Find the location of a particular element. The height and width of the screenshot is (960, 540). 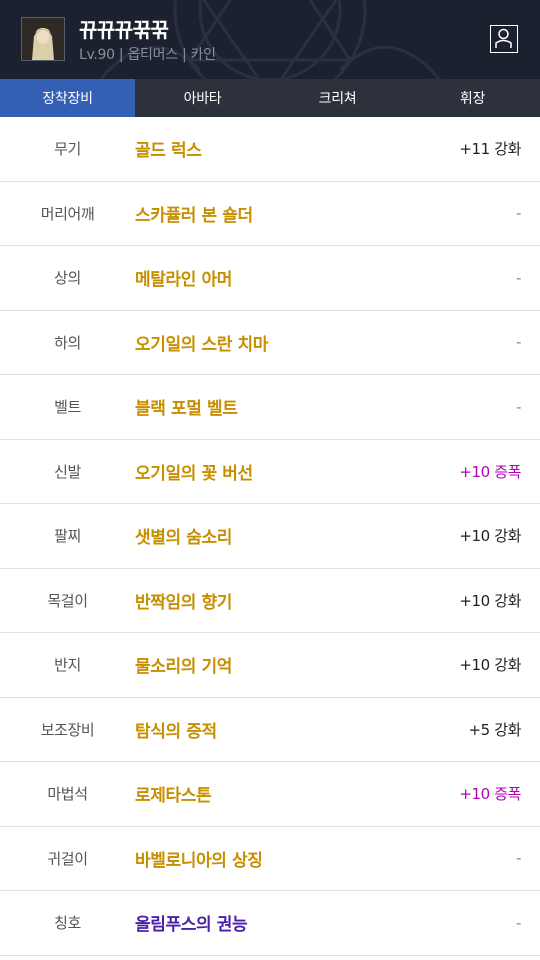

equipment-row-support: 보조장비 탐식의 증적 +5 강화 is located at coordinates (270, 730).